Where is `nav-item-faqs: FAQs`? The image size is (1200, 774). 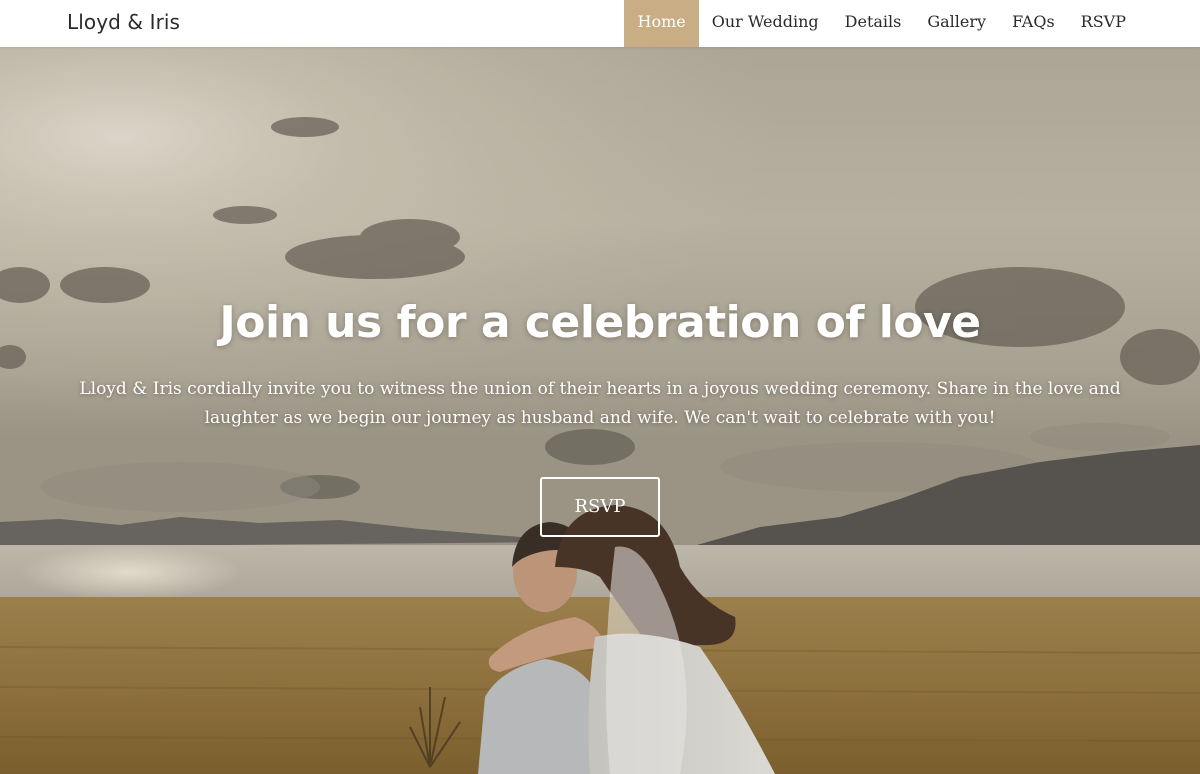 nav-item-faqs: FAQs is located at coordinates (1033, 23).